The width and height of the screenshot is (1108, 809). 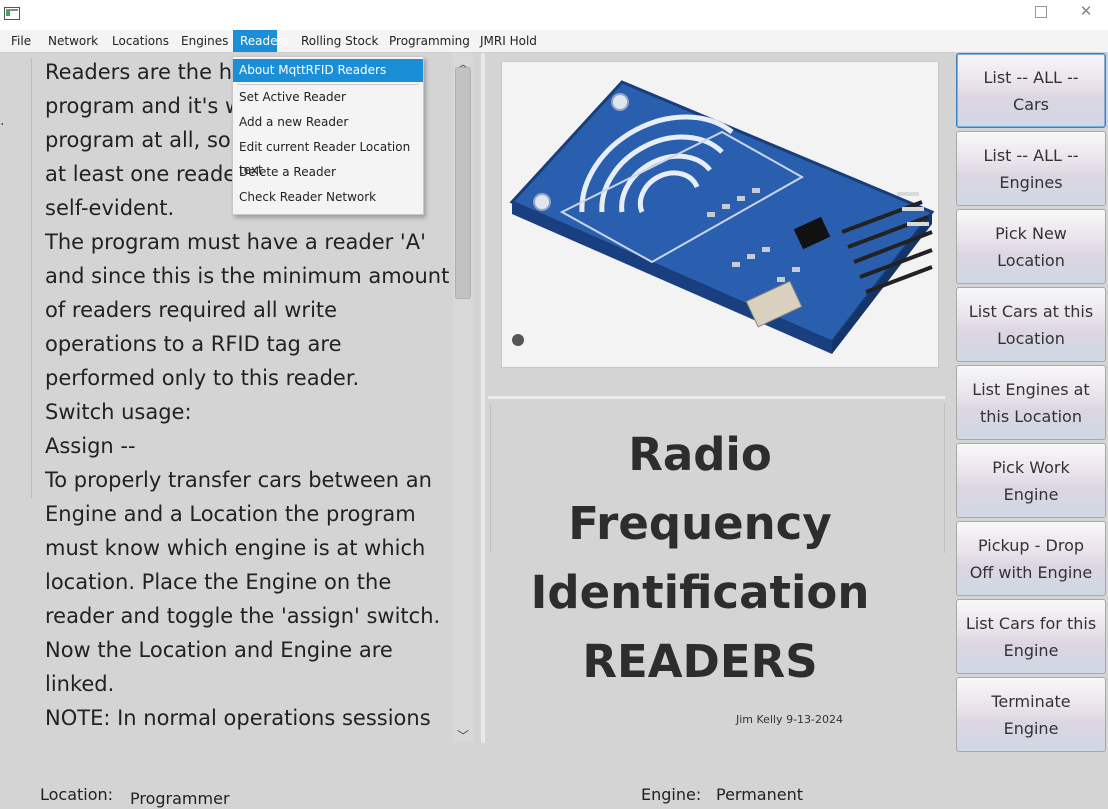 What do you see at coordinates (483, 398) in the screenshot?
I see `split-divider` at bounding box center [483, 398].